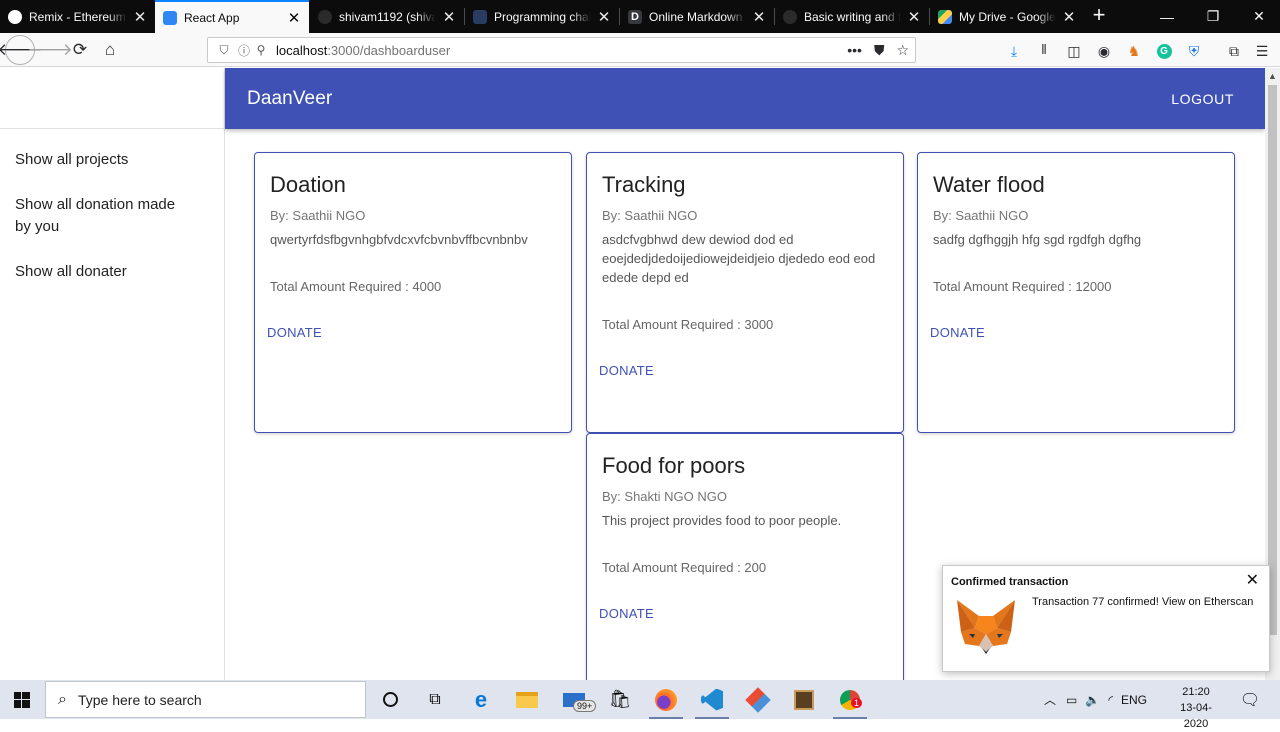 The image size is (1280, 732). Describe the element at coordinates (1272, 360) in the screenshot. I see `scroll-thumb` at that location.